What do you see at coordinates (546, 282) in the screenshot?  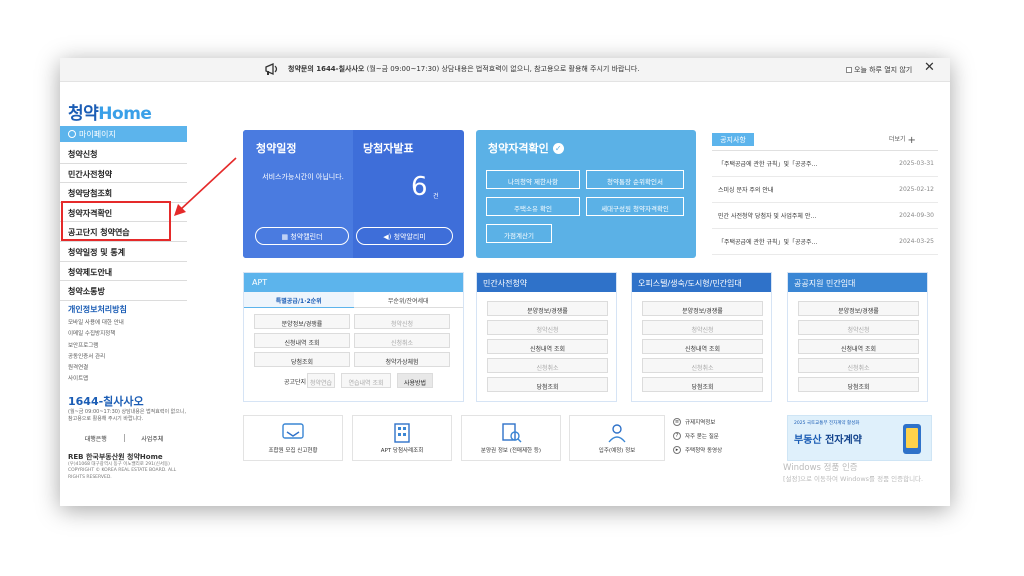 I see `panel-title: 민간사전청약` at bounding box center [546, 282].